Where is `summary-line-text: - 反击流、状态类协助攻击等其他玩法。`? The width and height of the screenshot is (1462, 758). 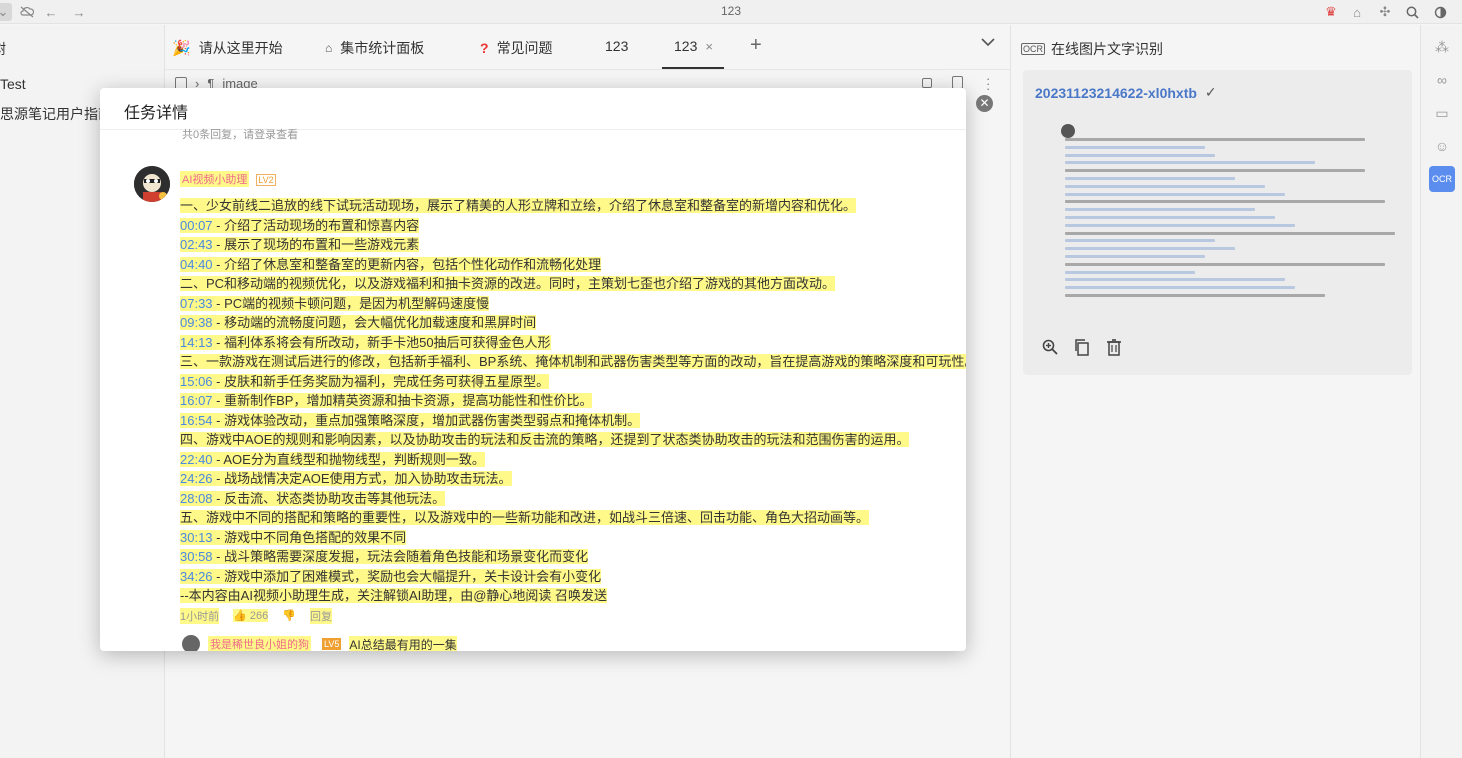 summary-line-text: - 反击流、状态类协助攻击等其他玩法。 is located at coordinates (329, 498).